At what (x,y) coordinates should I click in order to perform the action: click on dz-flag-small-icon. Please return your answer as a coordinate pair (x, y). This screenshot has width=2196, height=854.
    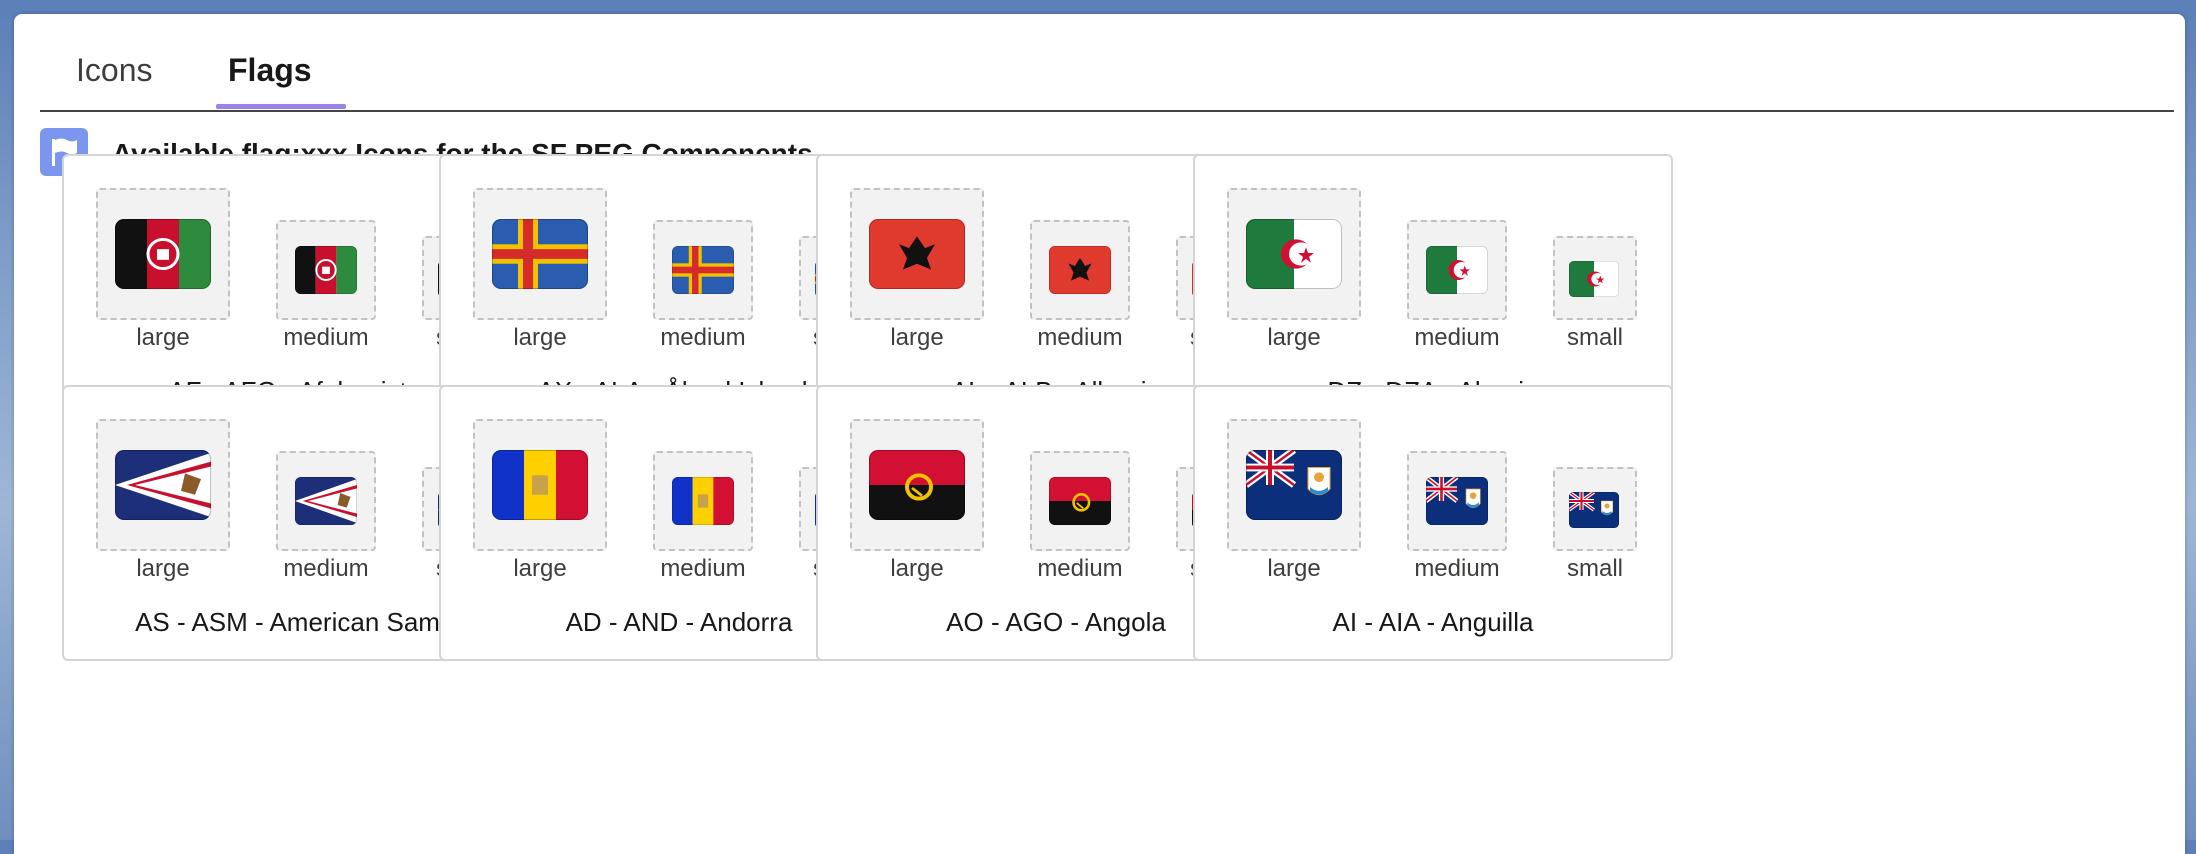
    Looking at the image, I should click on (1594, 279).